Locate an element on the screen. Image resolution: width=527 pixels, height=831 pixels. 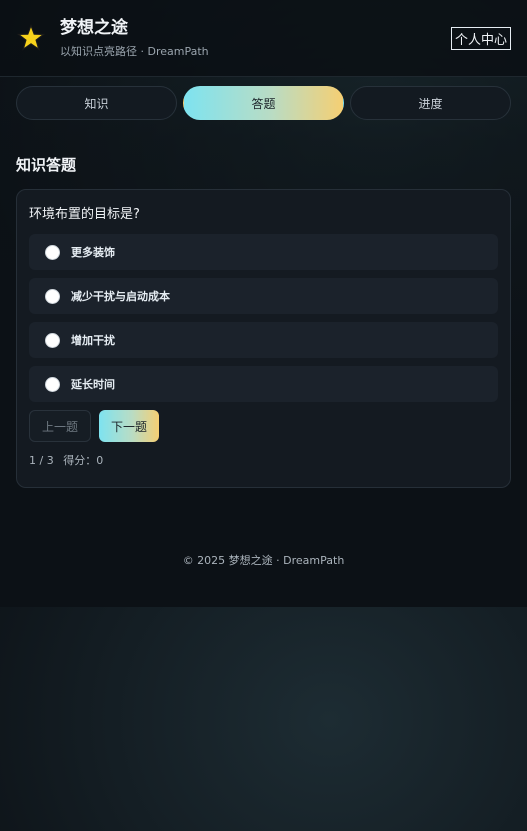
question-progress: 1 / 3 is located at coordinates (41, 460).